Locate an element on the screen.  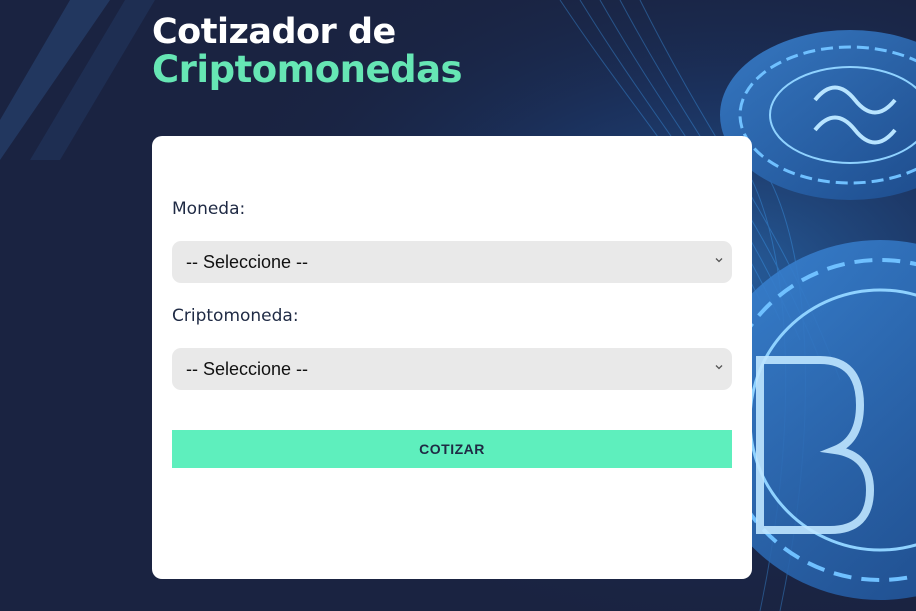
currency-select-value: -- Seleccione -- is located at coordinates (247, 261).